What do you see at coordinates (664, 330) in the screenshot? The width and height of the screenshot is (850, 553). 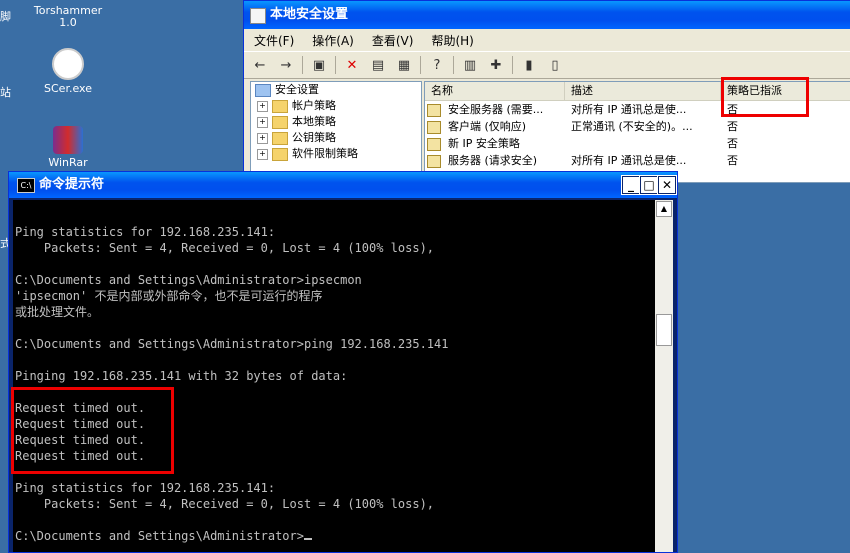 I see `scrollbar-thumb` at bounding box center [664, 330].